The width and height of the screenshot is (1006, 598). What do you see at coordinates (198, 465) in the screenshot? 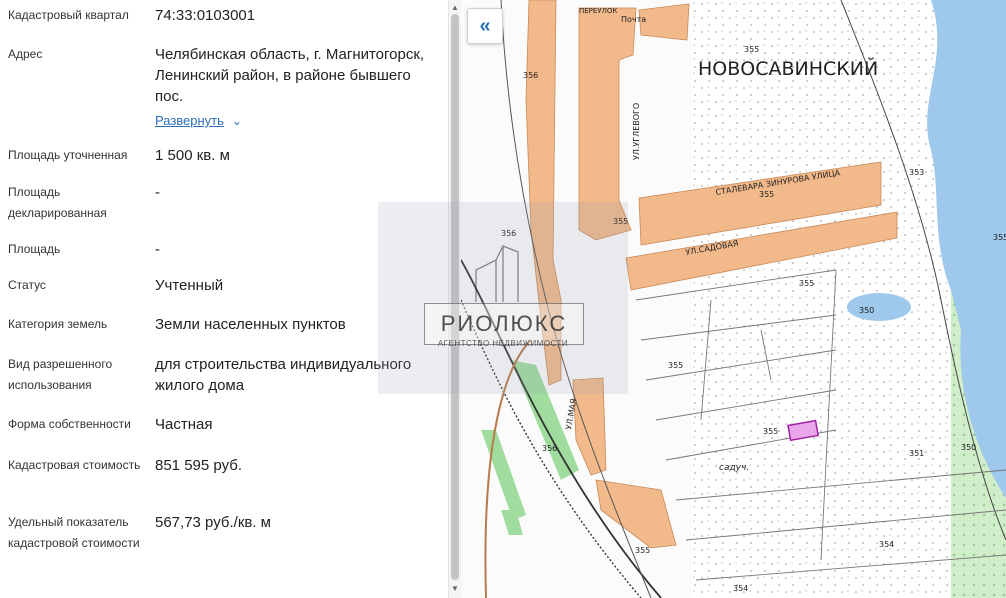
I see `field-value: 851 595 руб.` at bounding box center [198, 465].